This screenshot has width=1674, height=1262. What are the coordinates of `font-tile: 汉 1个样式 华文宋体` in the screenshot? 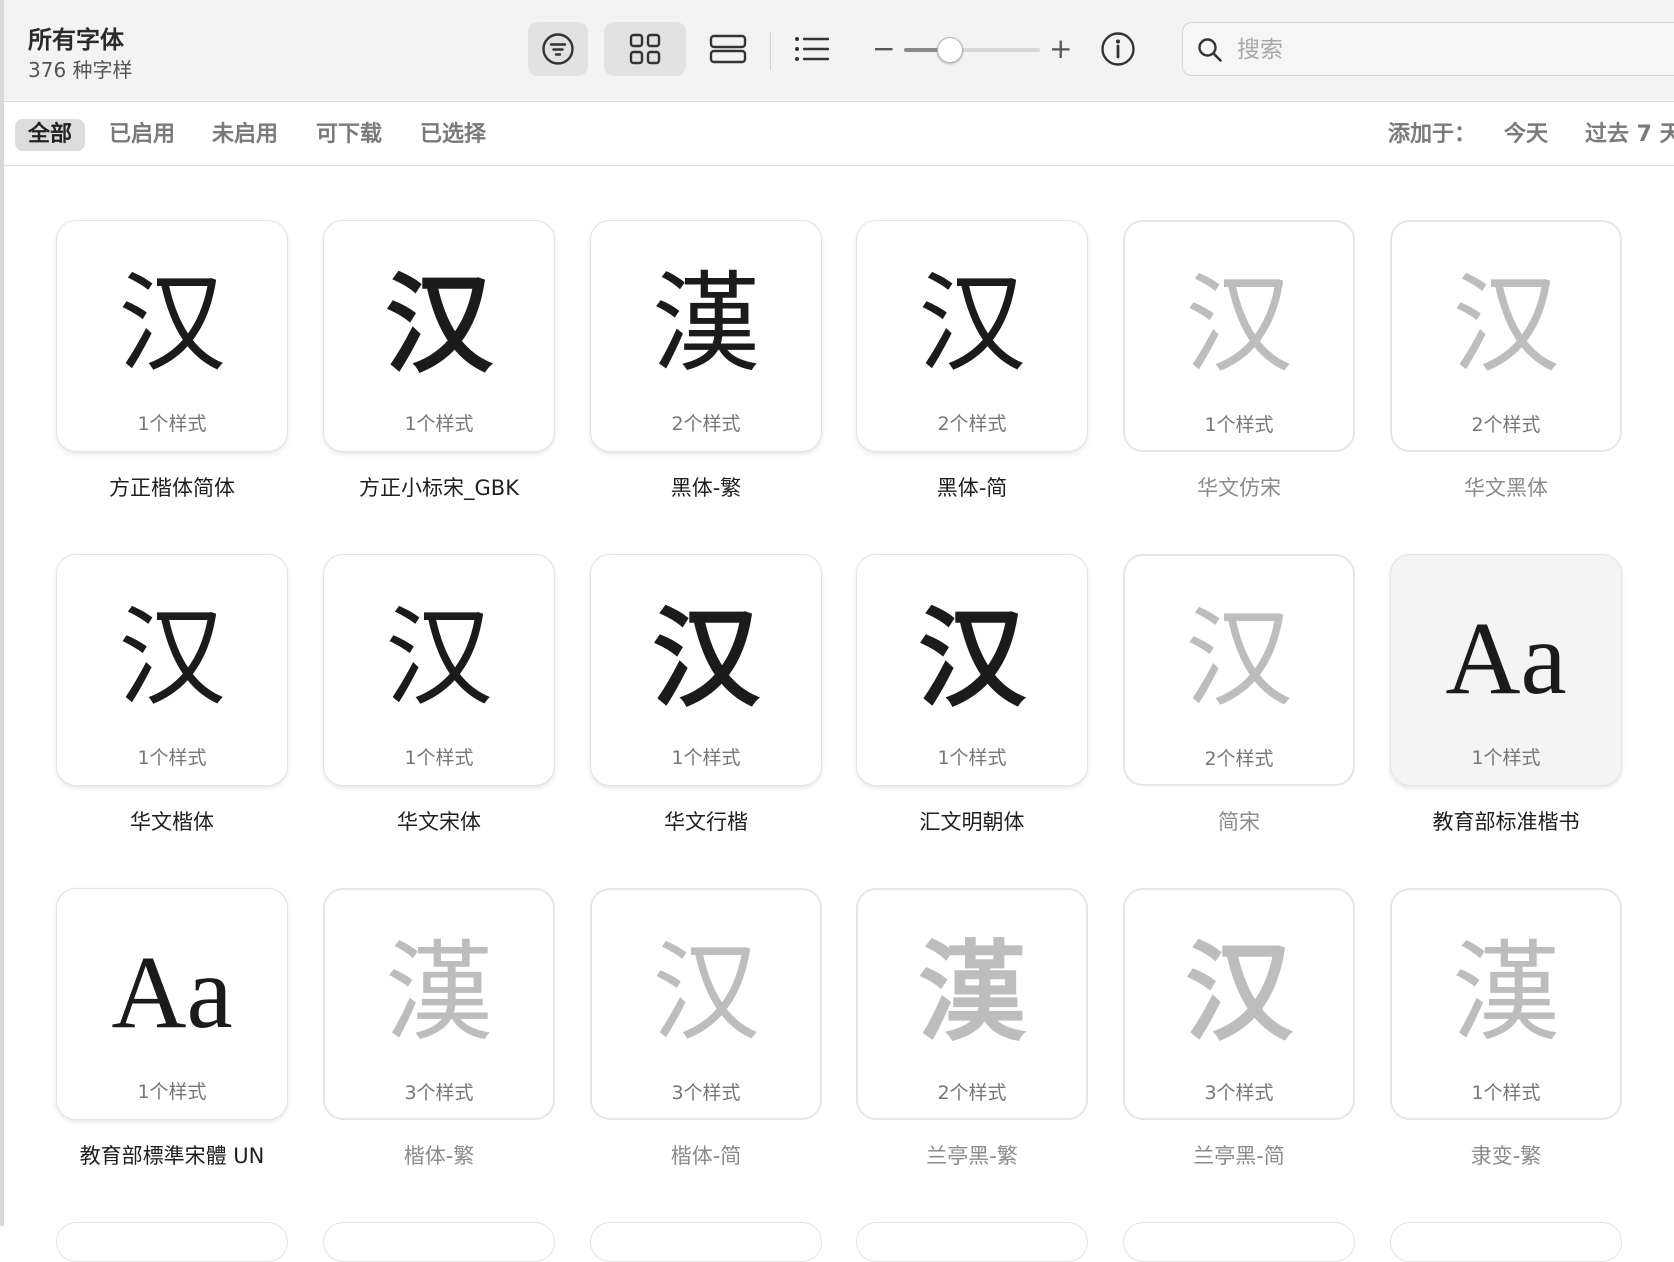 It's located at (439, 695).